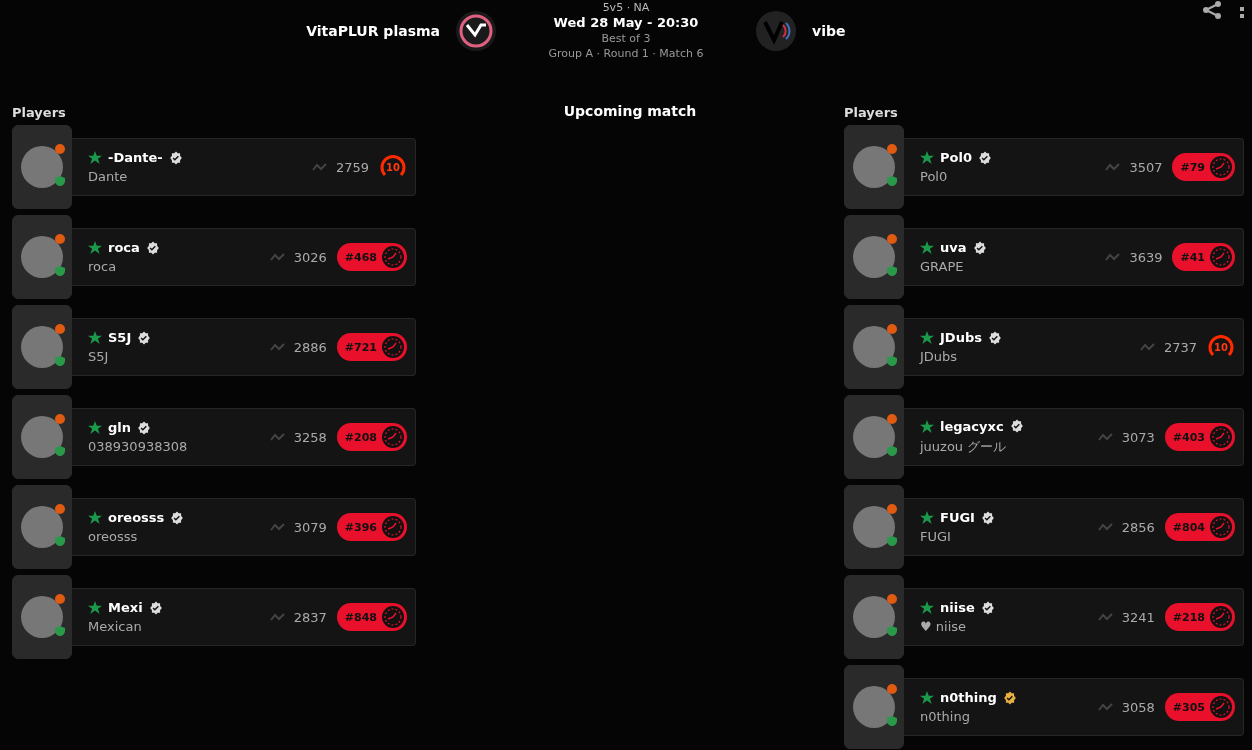 This screenshot has width=1252, height=750. What do you see at coordinates (244, 347) in the screenshot?
I see `player-card: S5J S5J 2886 #721` at bounding box center [244, 347].